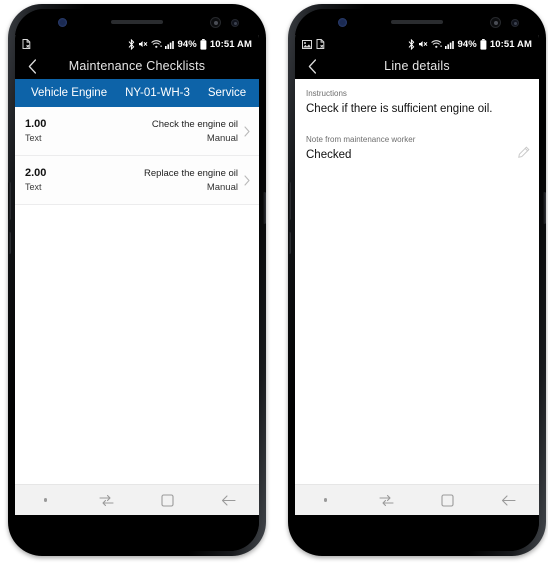 This screenshot has width=548, height=565. I want to click on line-title: Check the engine oil, so click(194, 124).